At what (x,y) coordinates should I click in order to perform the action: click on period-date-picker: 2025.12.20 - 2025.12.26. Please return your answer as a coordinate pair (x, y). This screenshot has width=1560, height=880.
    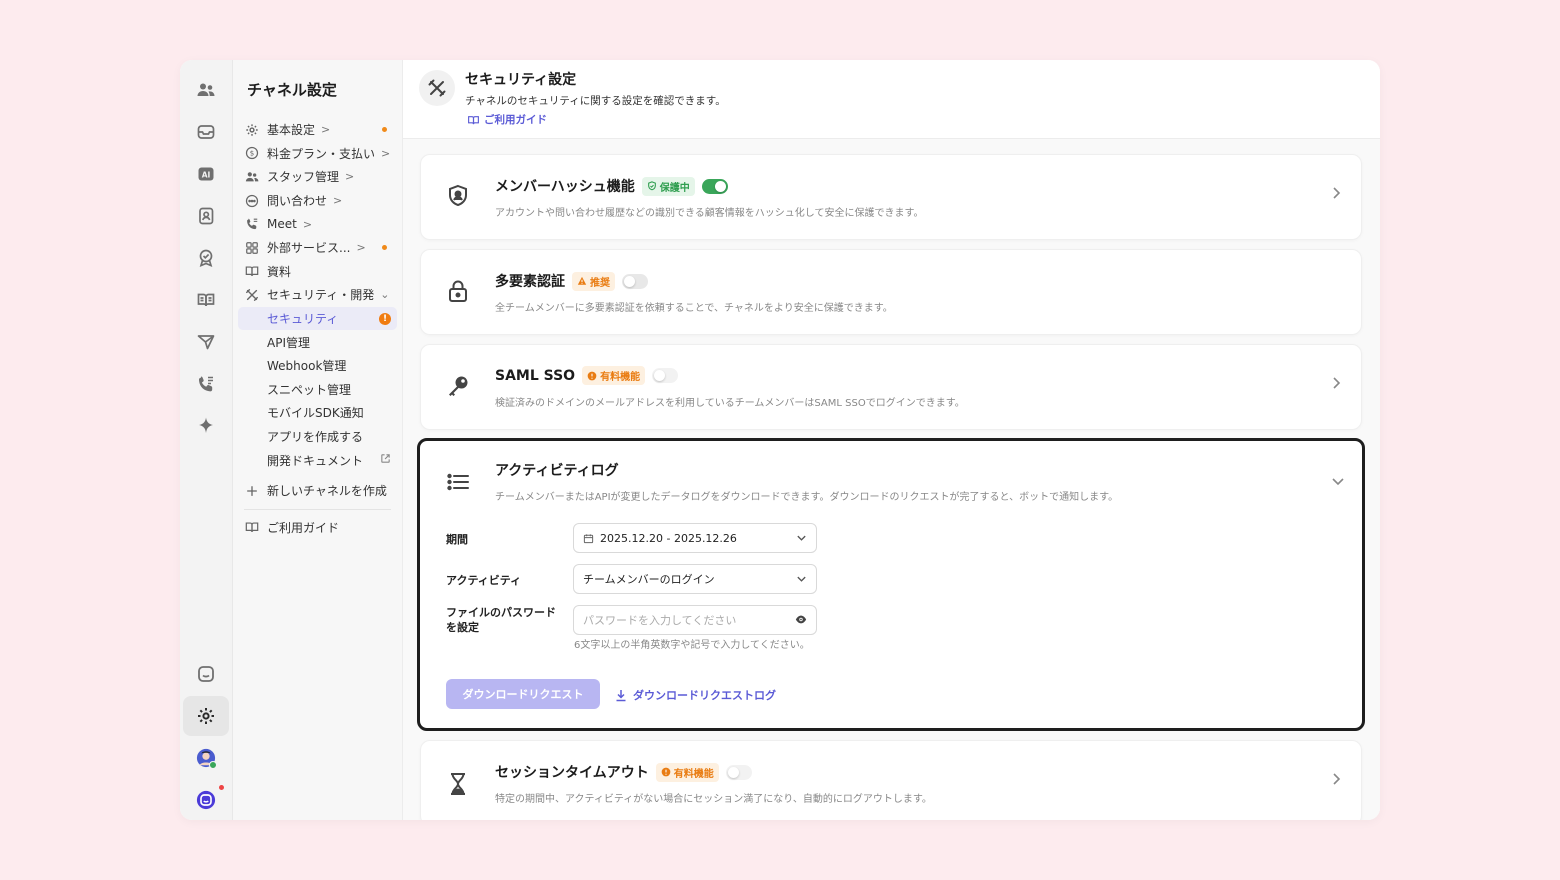
    Looking at the image, I should click on (695, 538).